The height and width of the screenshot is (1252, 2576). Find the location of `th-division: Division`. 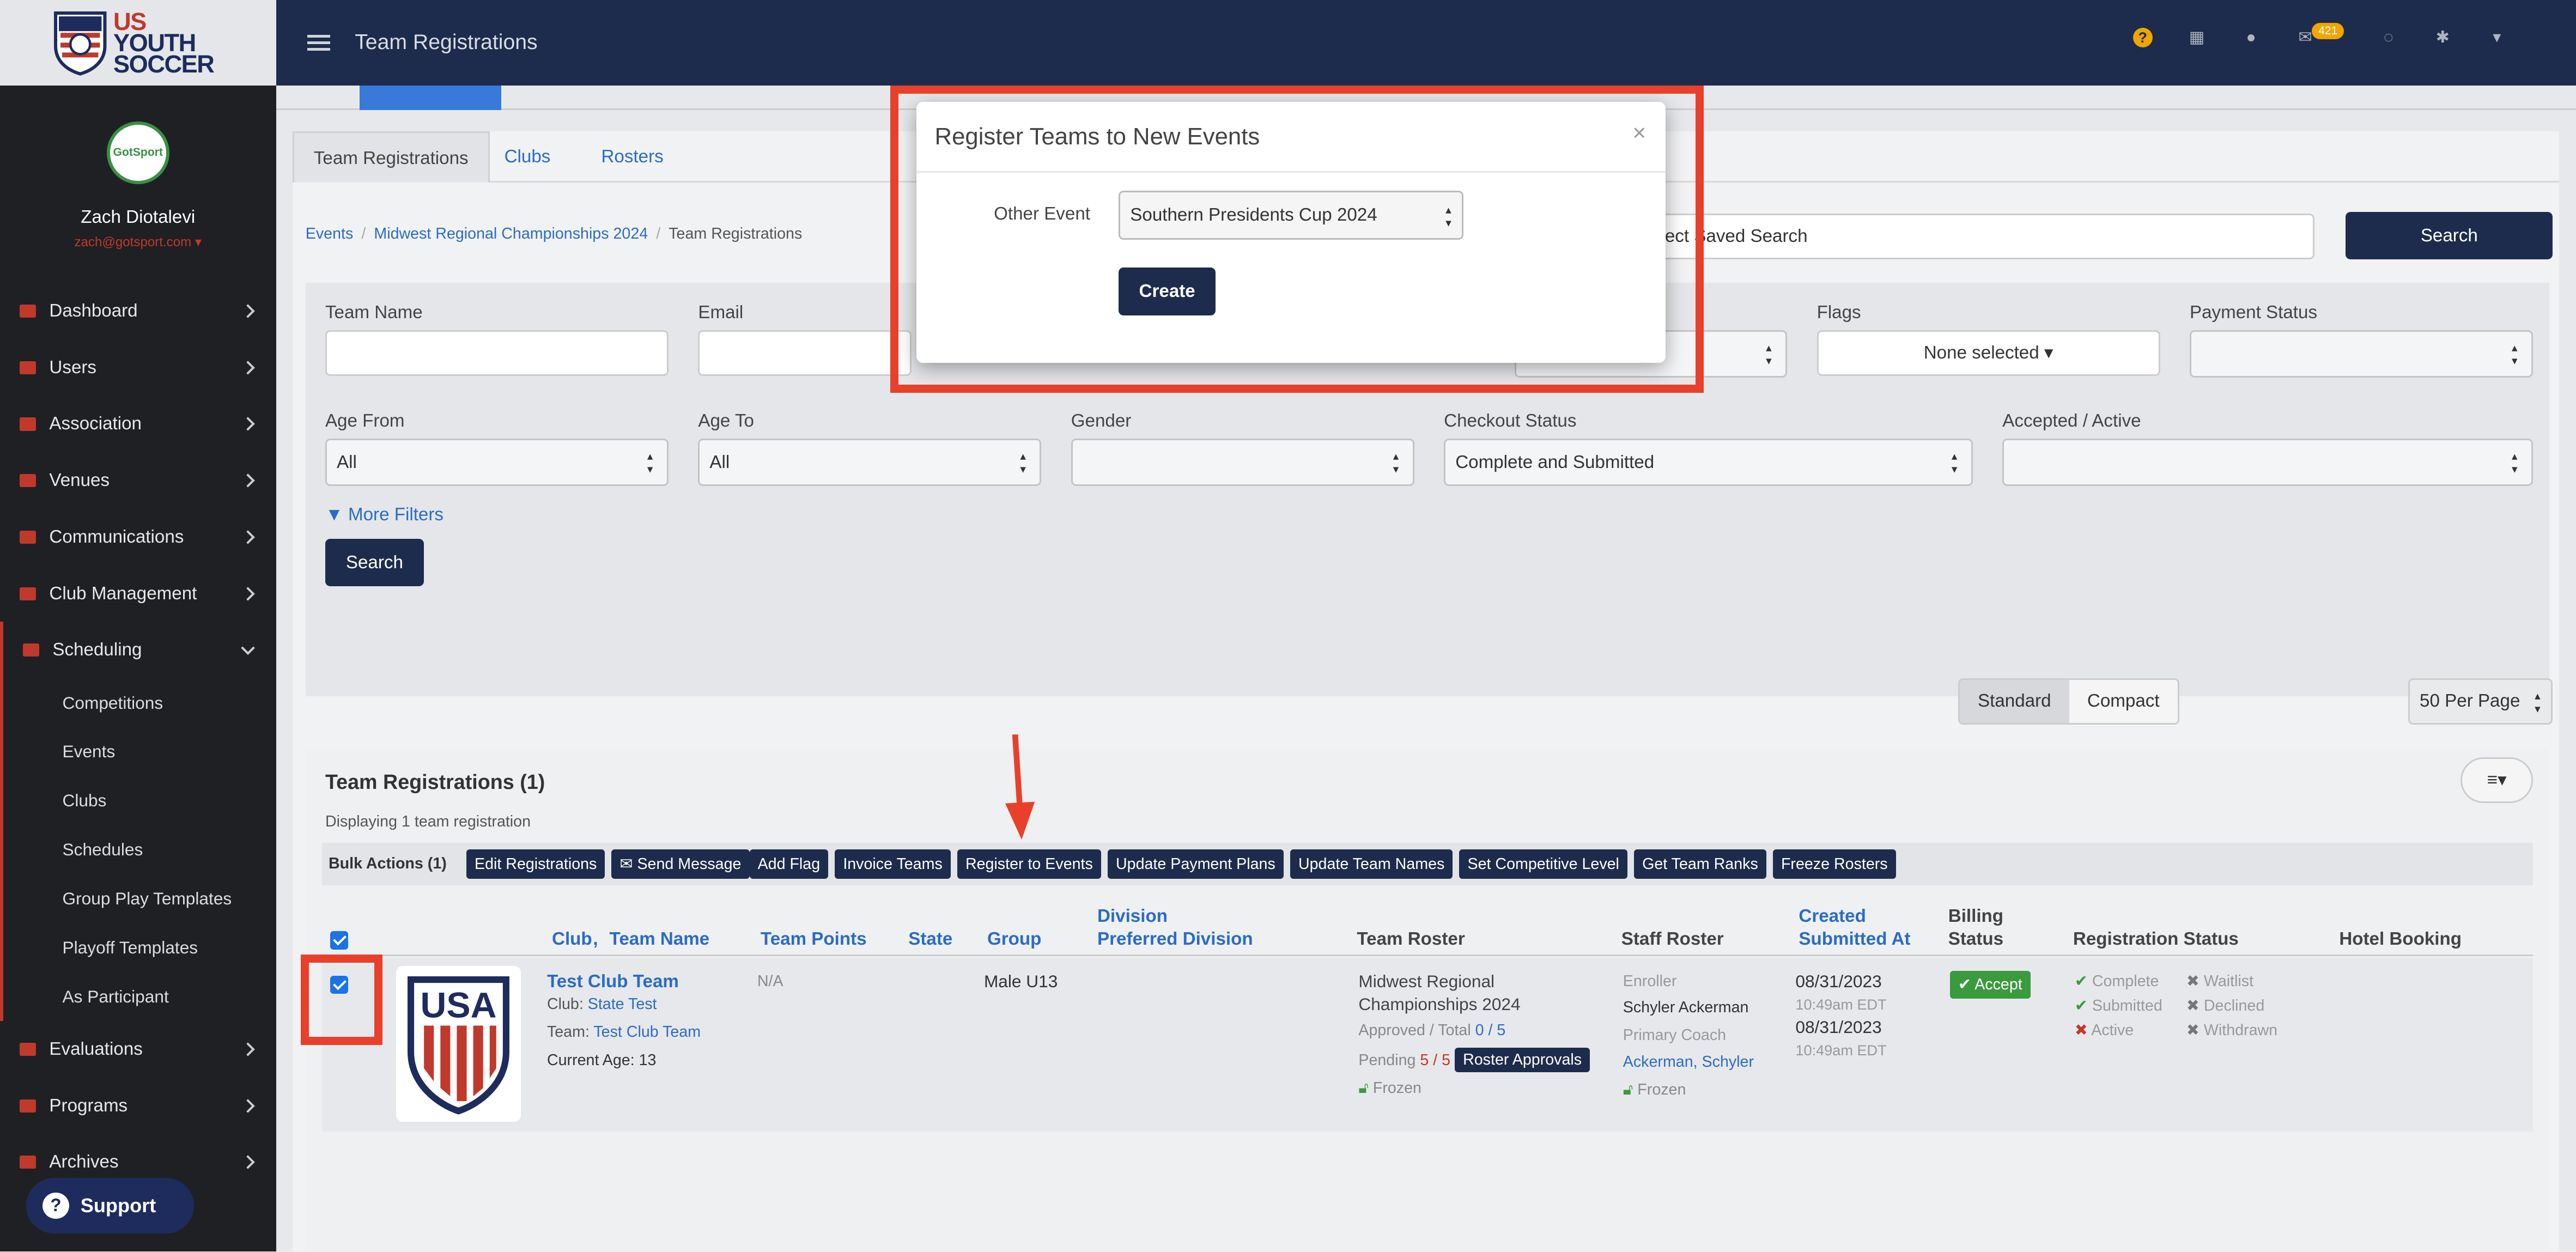

th-division: Division is located at coordinates (1132, 916).